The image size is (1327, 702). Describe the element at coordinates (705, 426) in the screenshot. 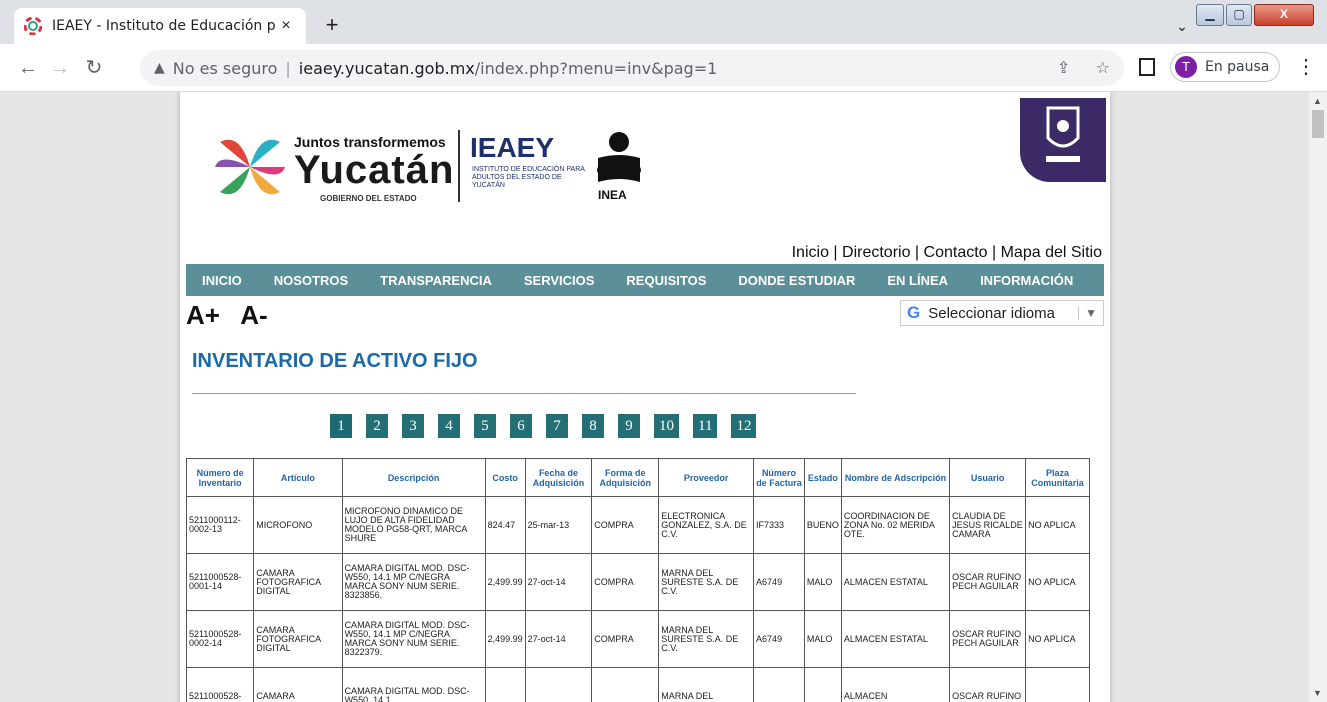

I see `page-link: 11` at that location.